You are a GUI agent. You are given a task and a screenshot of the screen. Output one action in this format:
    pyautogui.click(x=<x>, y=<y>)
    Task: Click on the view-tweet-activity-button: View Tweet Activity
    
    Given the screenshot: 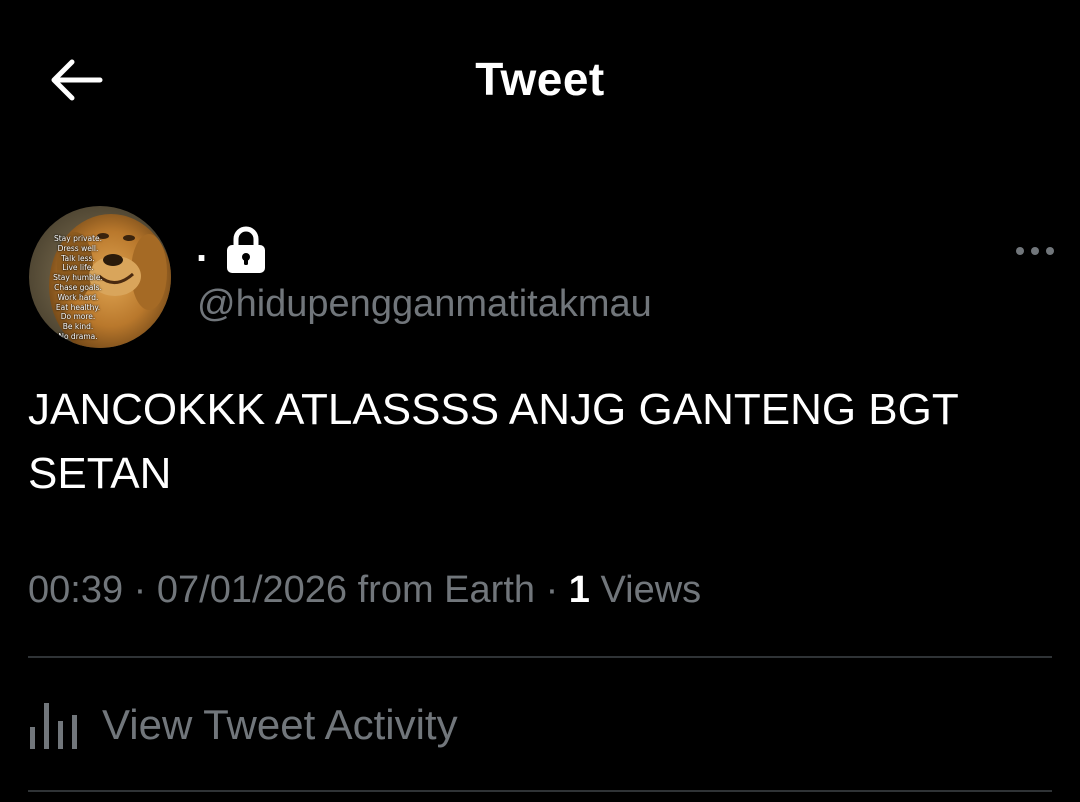 What is the action you would take?
    pyautogui.click(x=243, y=725)
    